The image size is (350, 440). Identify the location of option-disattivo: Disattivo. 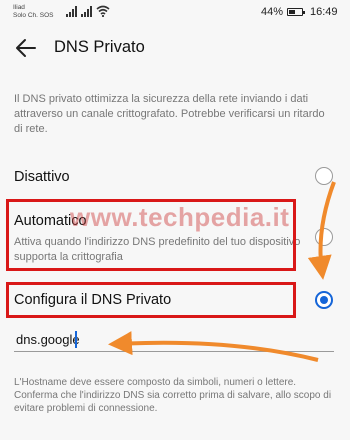
(175, 177).